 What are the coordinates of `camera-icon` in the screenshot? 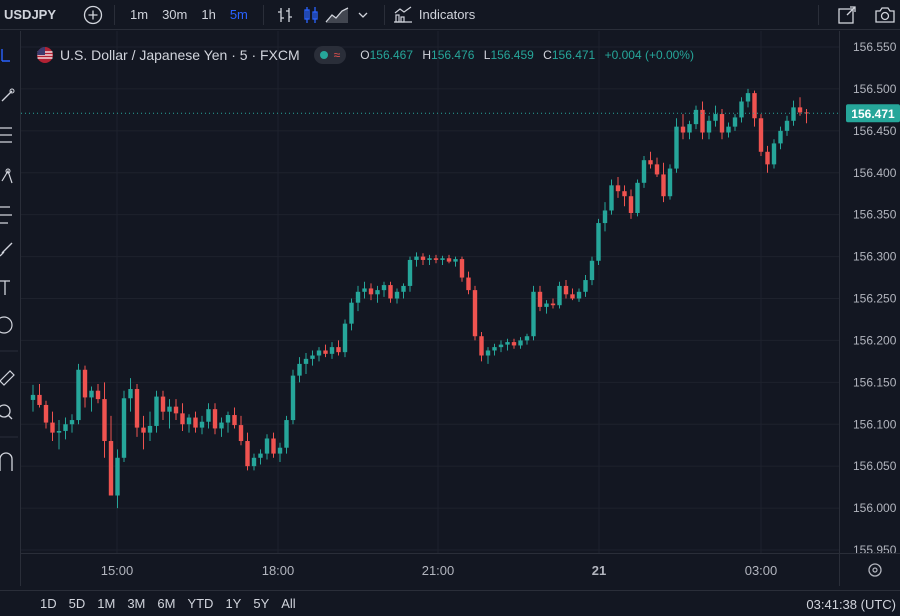 It's located at (885, 15).